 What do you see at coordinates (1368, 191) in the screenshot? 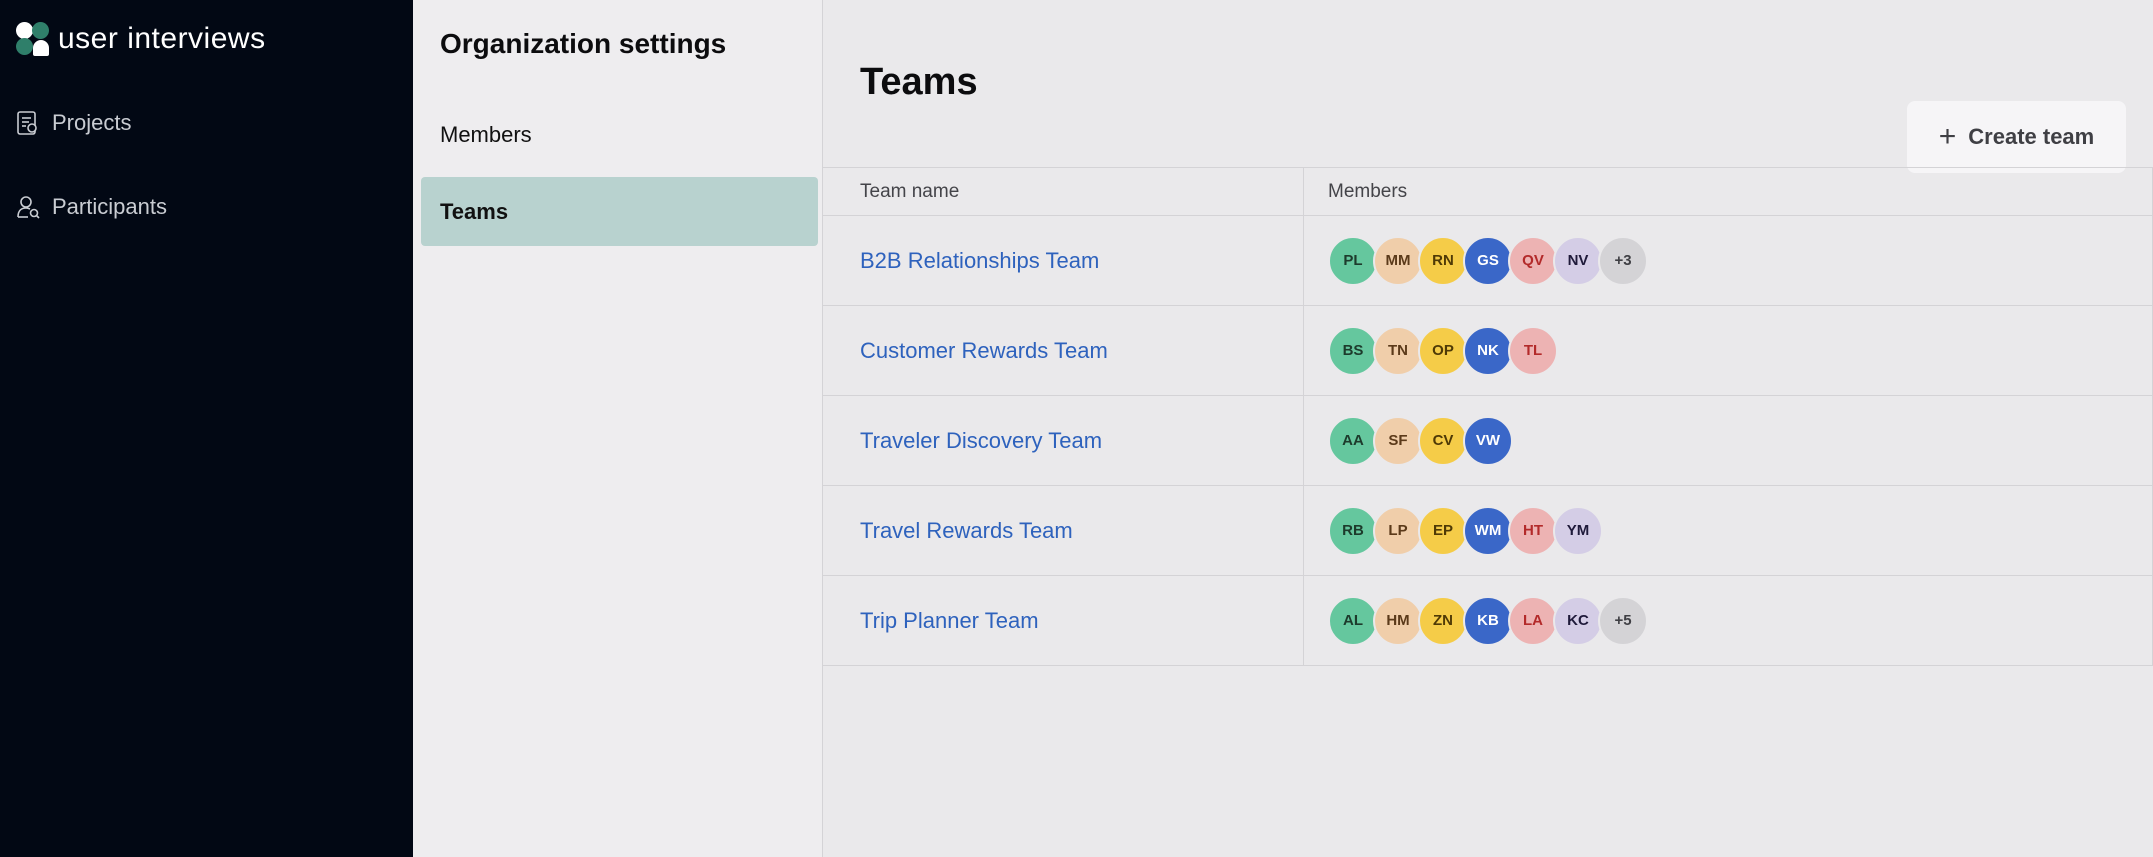
I see `column-header-members: Members` at bounding box center [1368, 191].